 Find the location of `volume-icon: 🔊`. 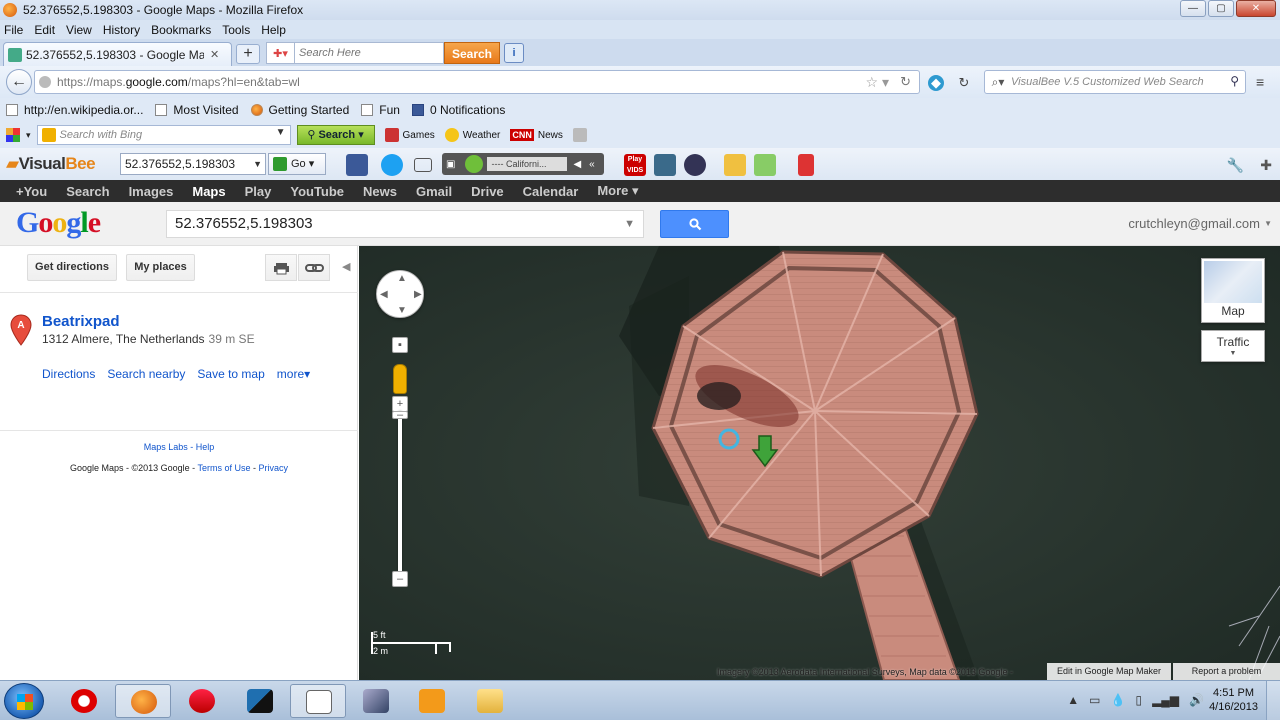

volume-icon: 🔊 is located at coordinates (1196, 700).